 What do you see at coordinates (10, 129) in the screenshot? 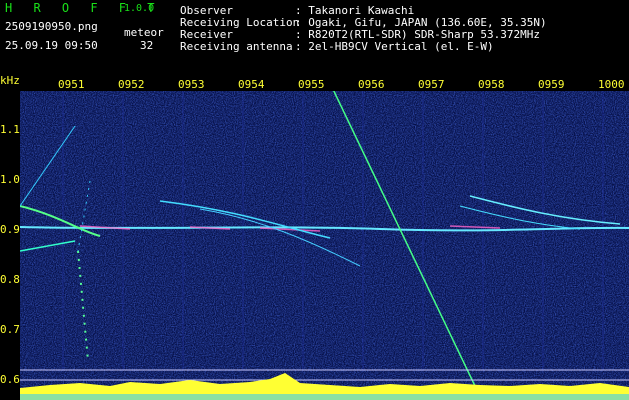
I see `freq-tick-1-1: 1.1` at bounding box center [10, 129].